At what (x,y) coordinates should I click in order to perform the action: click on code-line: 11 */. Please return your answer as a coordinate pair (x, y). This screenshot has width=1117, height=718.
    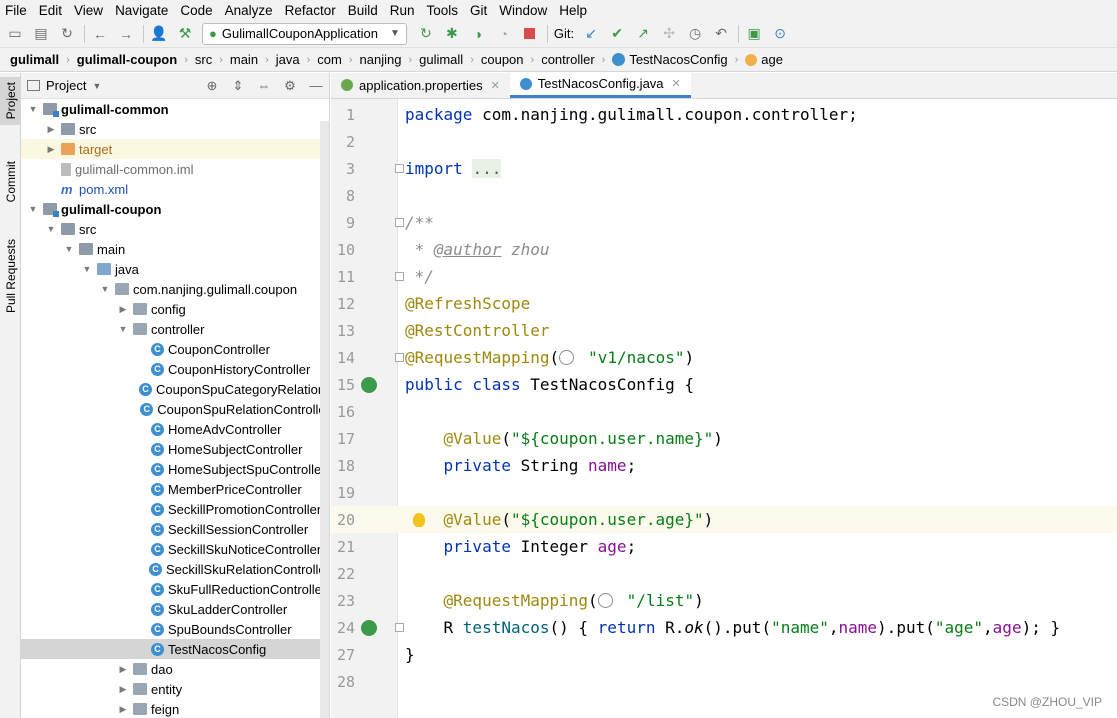
    Looking at the image, I should click on (724, 276).